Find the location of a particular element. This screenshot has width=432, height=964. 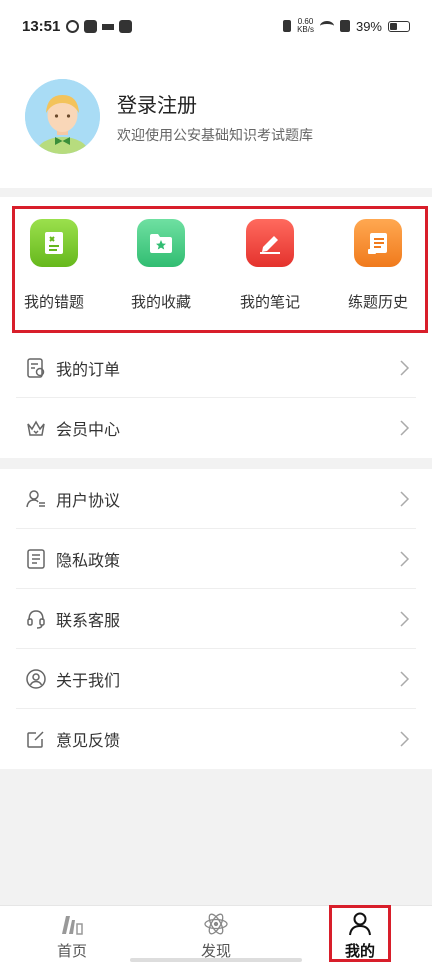

menu-member-center: 会员中心 is located at coordinates (216, 428).